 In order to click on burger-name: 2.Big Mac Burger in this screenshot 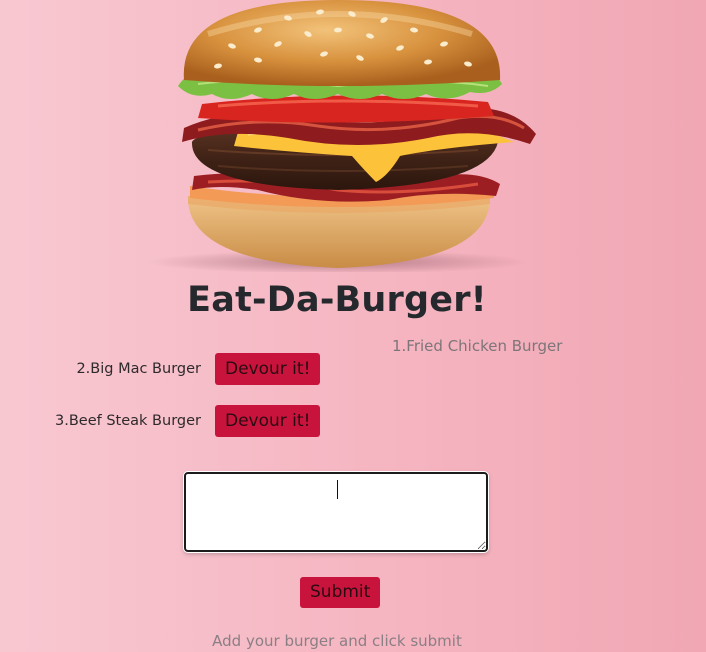, I will do `click(138, 369)`.